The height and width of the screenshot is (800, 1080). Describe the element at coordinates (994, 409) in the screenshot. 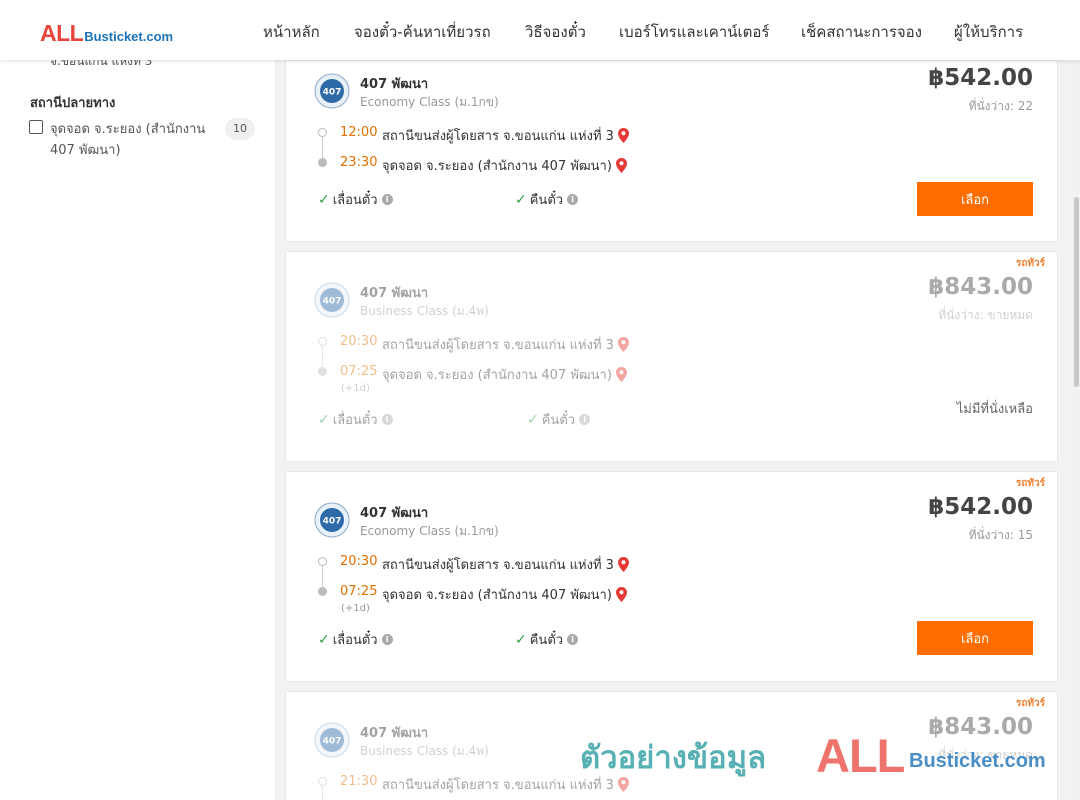

I see `sold-out-note: ไม่มีที่นั่งเหลือ` at that location.